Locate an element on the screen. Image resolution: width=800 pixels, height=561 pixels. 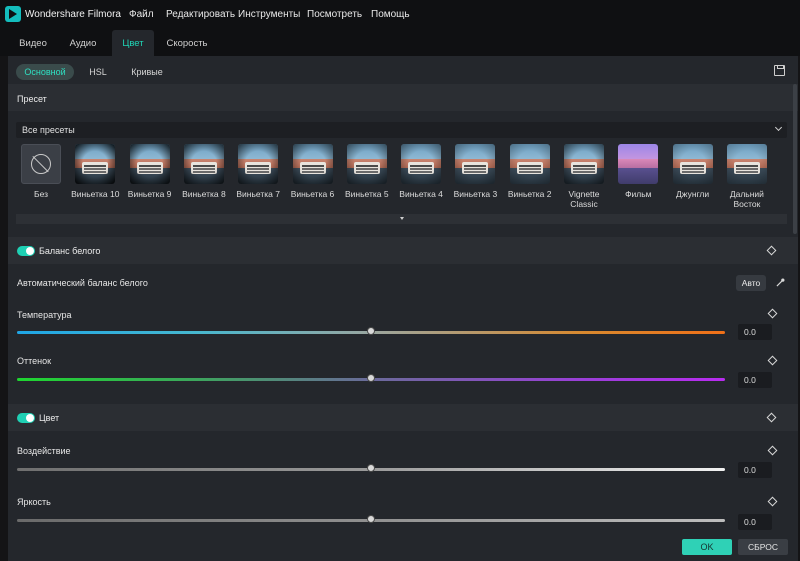
preset-item: Виньетка 6 is located at coordinates (313, 171).